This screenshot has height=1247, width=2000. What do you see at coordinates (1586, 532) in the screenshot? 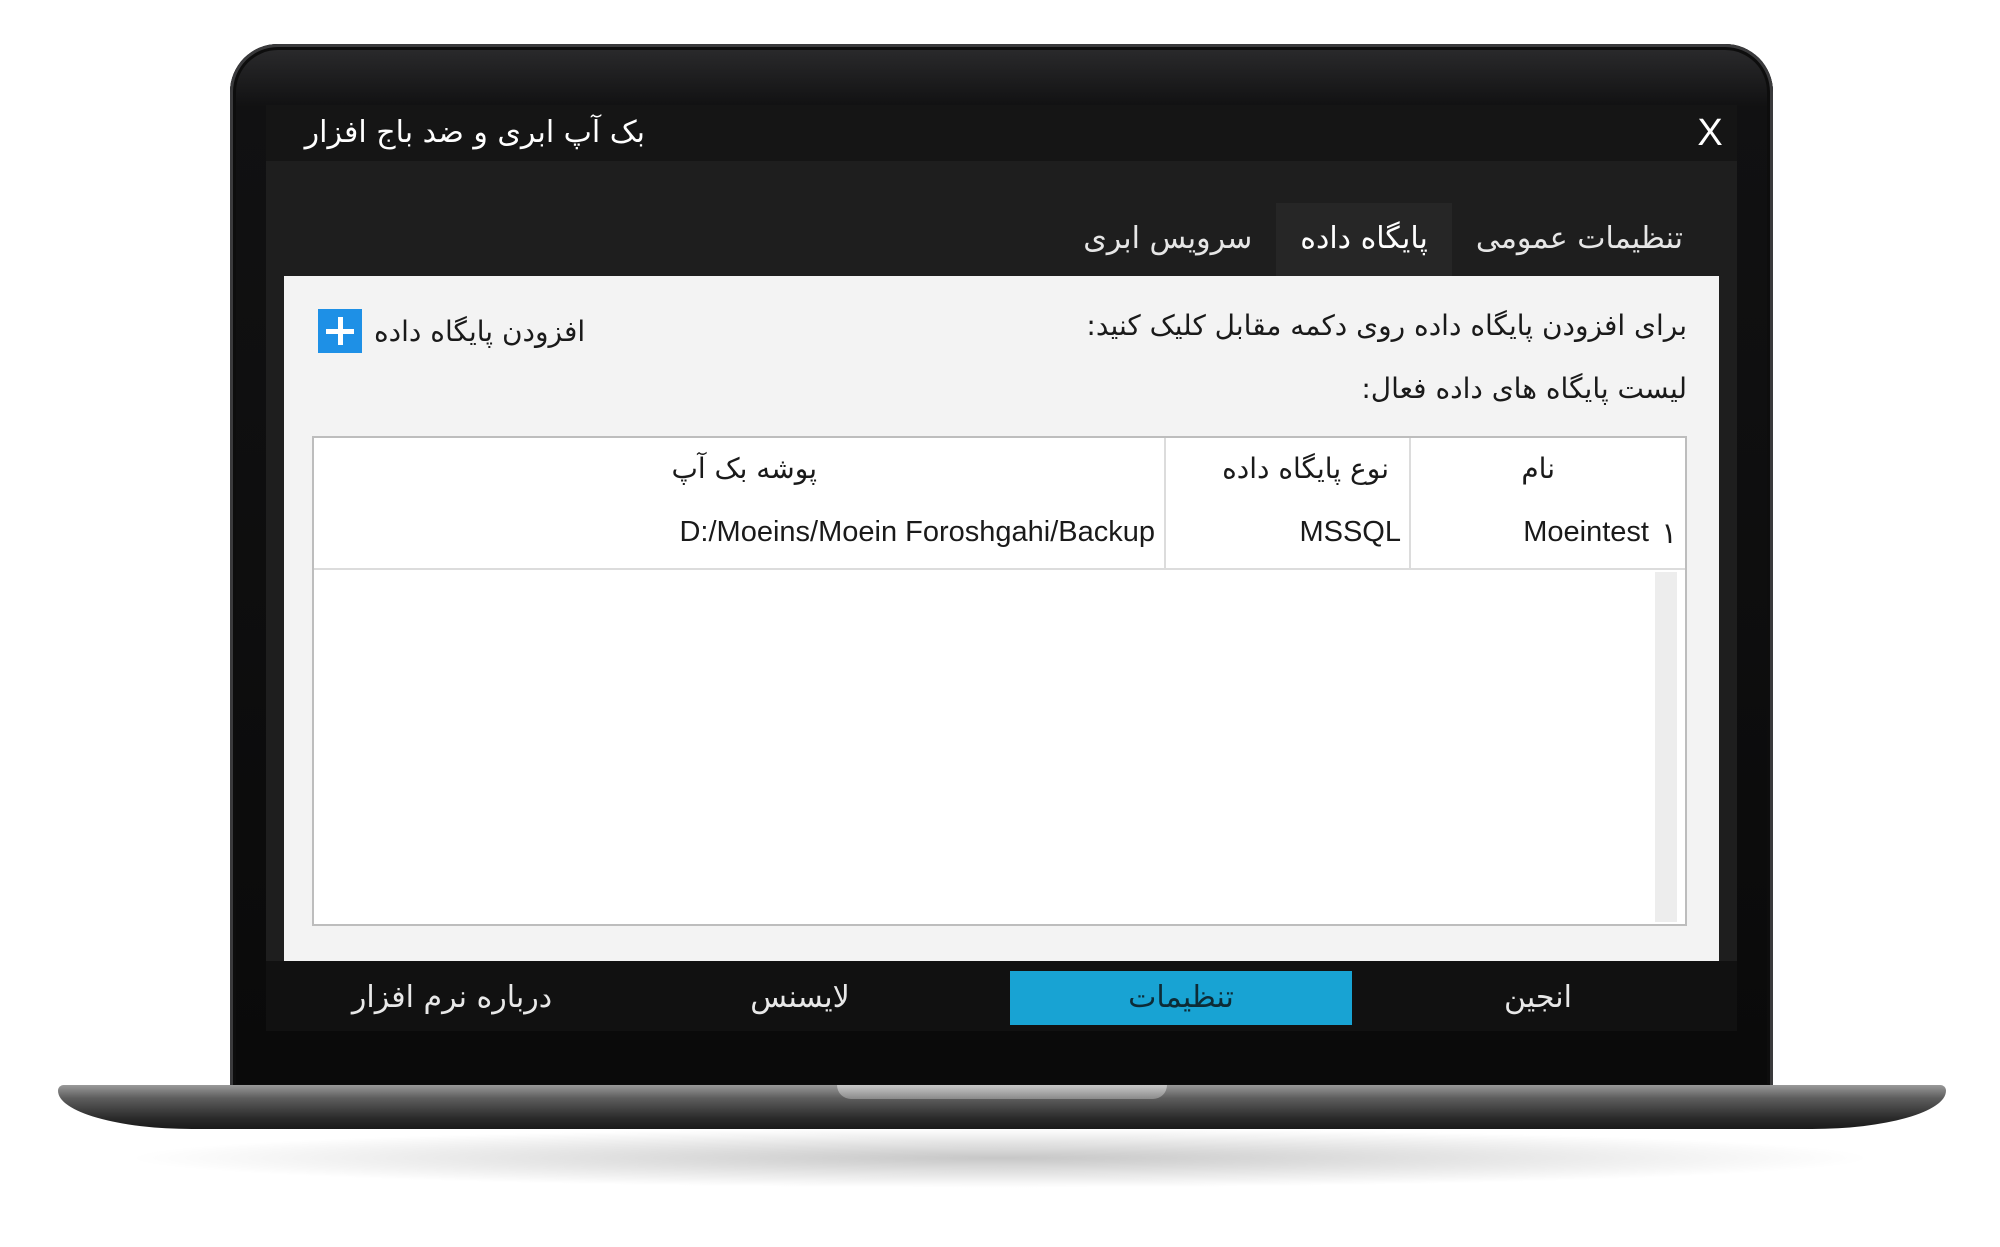
I see `row-name: Moeintest` at bounding box center [1586, 532].